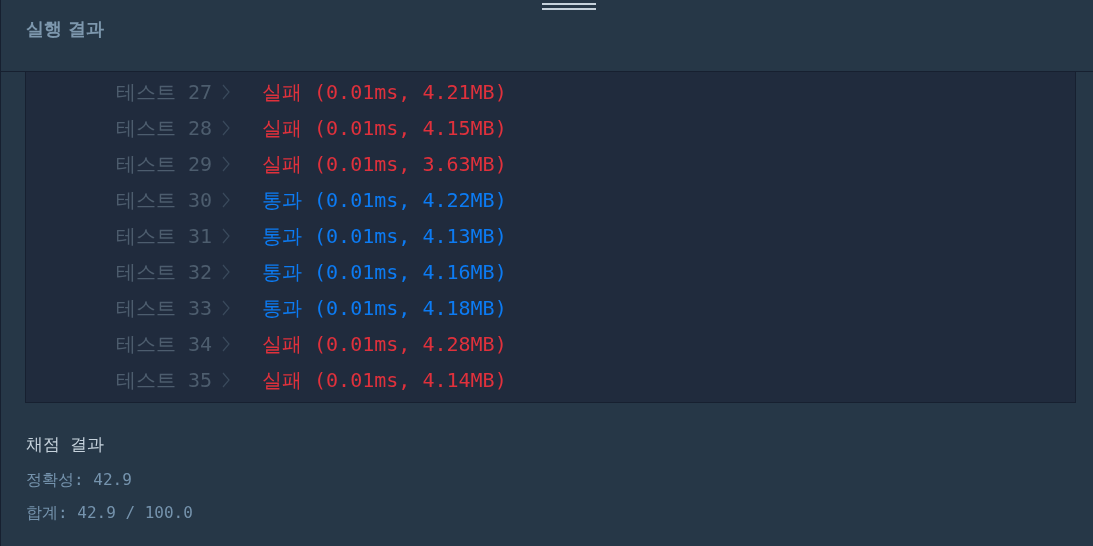 The height and width of the screenshot is (546, 1093). Describe the element at coordinates (79, 480) in the screenshot. I see `accuracy-score: 정확성: 42.9` at that location.